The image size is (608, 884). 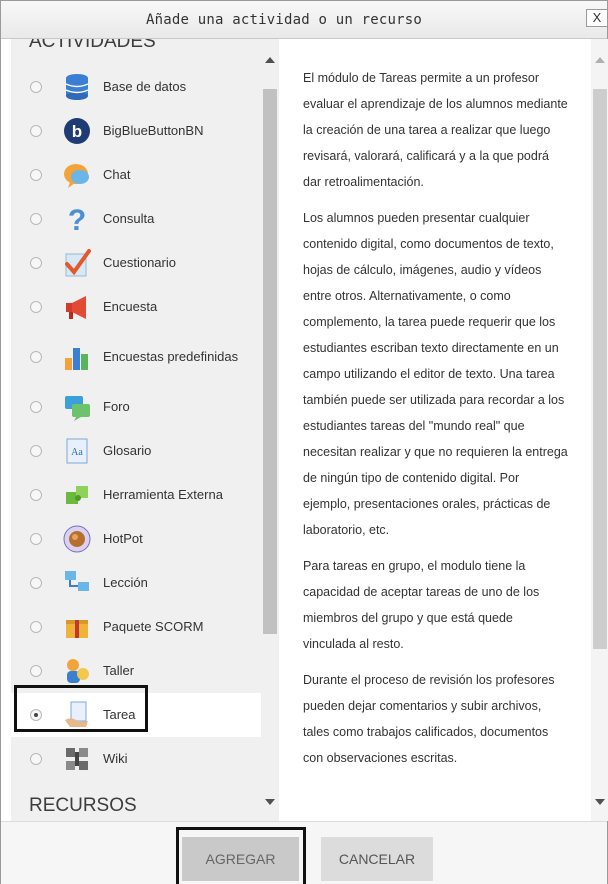 I want to click on option-bigbluebuttonbn: b BigBlueButtonBN, so click(x=136, y=131).